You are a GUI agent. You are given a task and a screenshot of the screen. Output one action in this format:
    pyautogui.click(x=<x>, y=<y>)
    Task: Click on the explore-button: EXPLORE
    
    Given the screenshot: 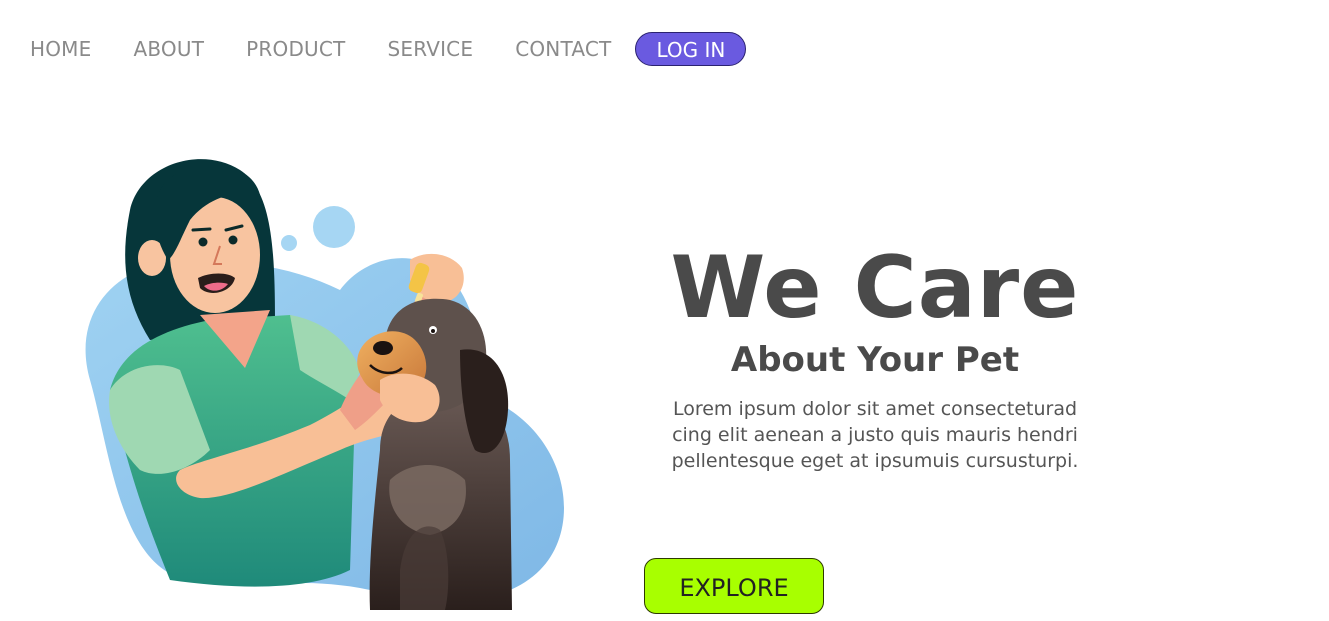 What is the action you would take?
    pyautogui.click(x=734, y=586)
    